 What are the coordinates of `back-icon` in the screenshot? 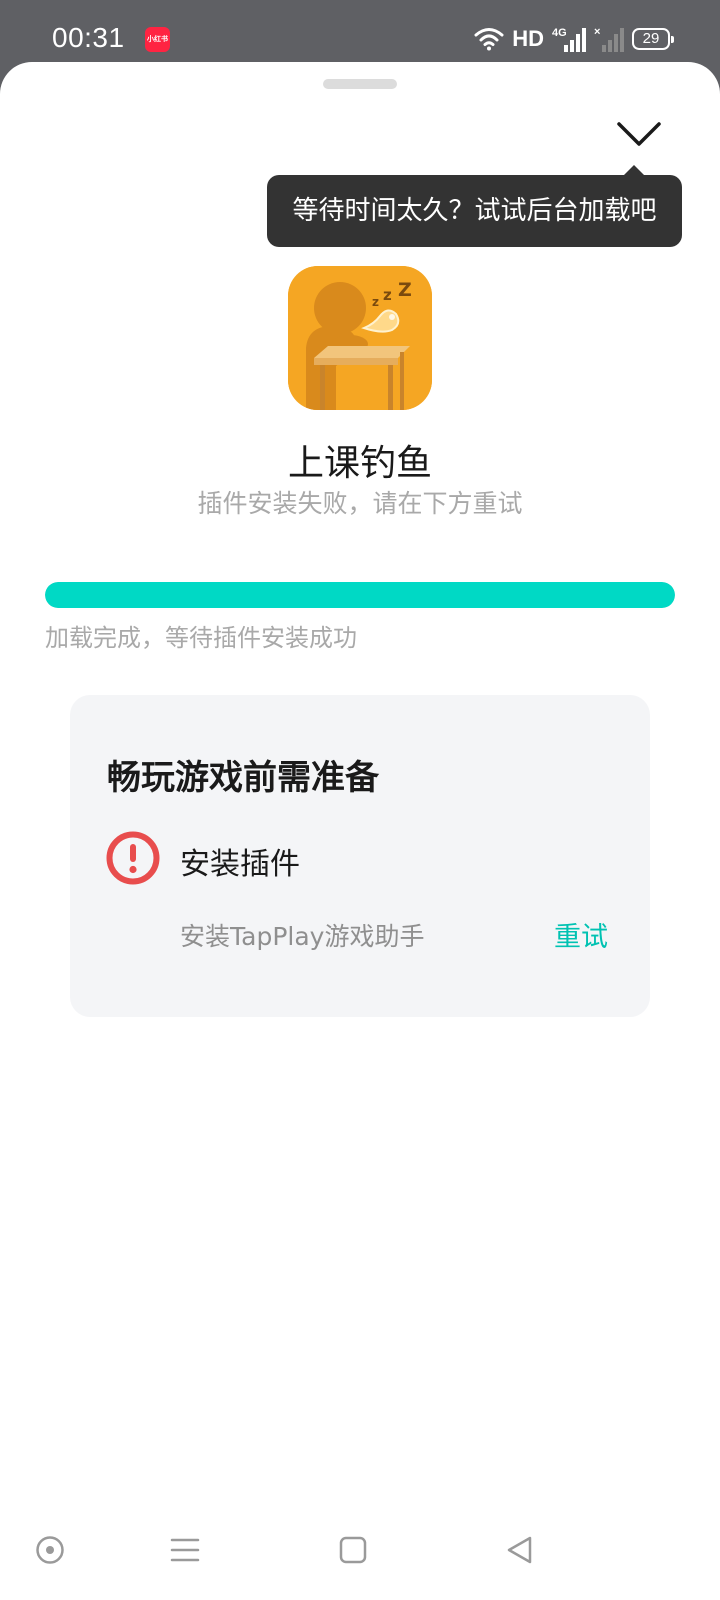 It's located at (519, 1550).